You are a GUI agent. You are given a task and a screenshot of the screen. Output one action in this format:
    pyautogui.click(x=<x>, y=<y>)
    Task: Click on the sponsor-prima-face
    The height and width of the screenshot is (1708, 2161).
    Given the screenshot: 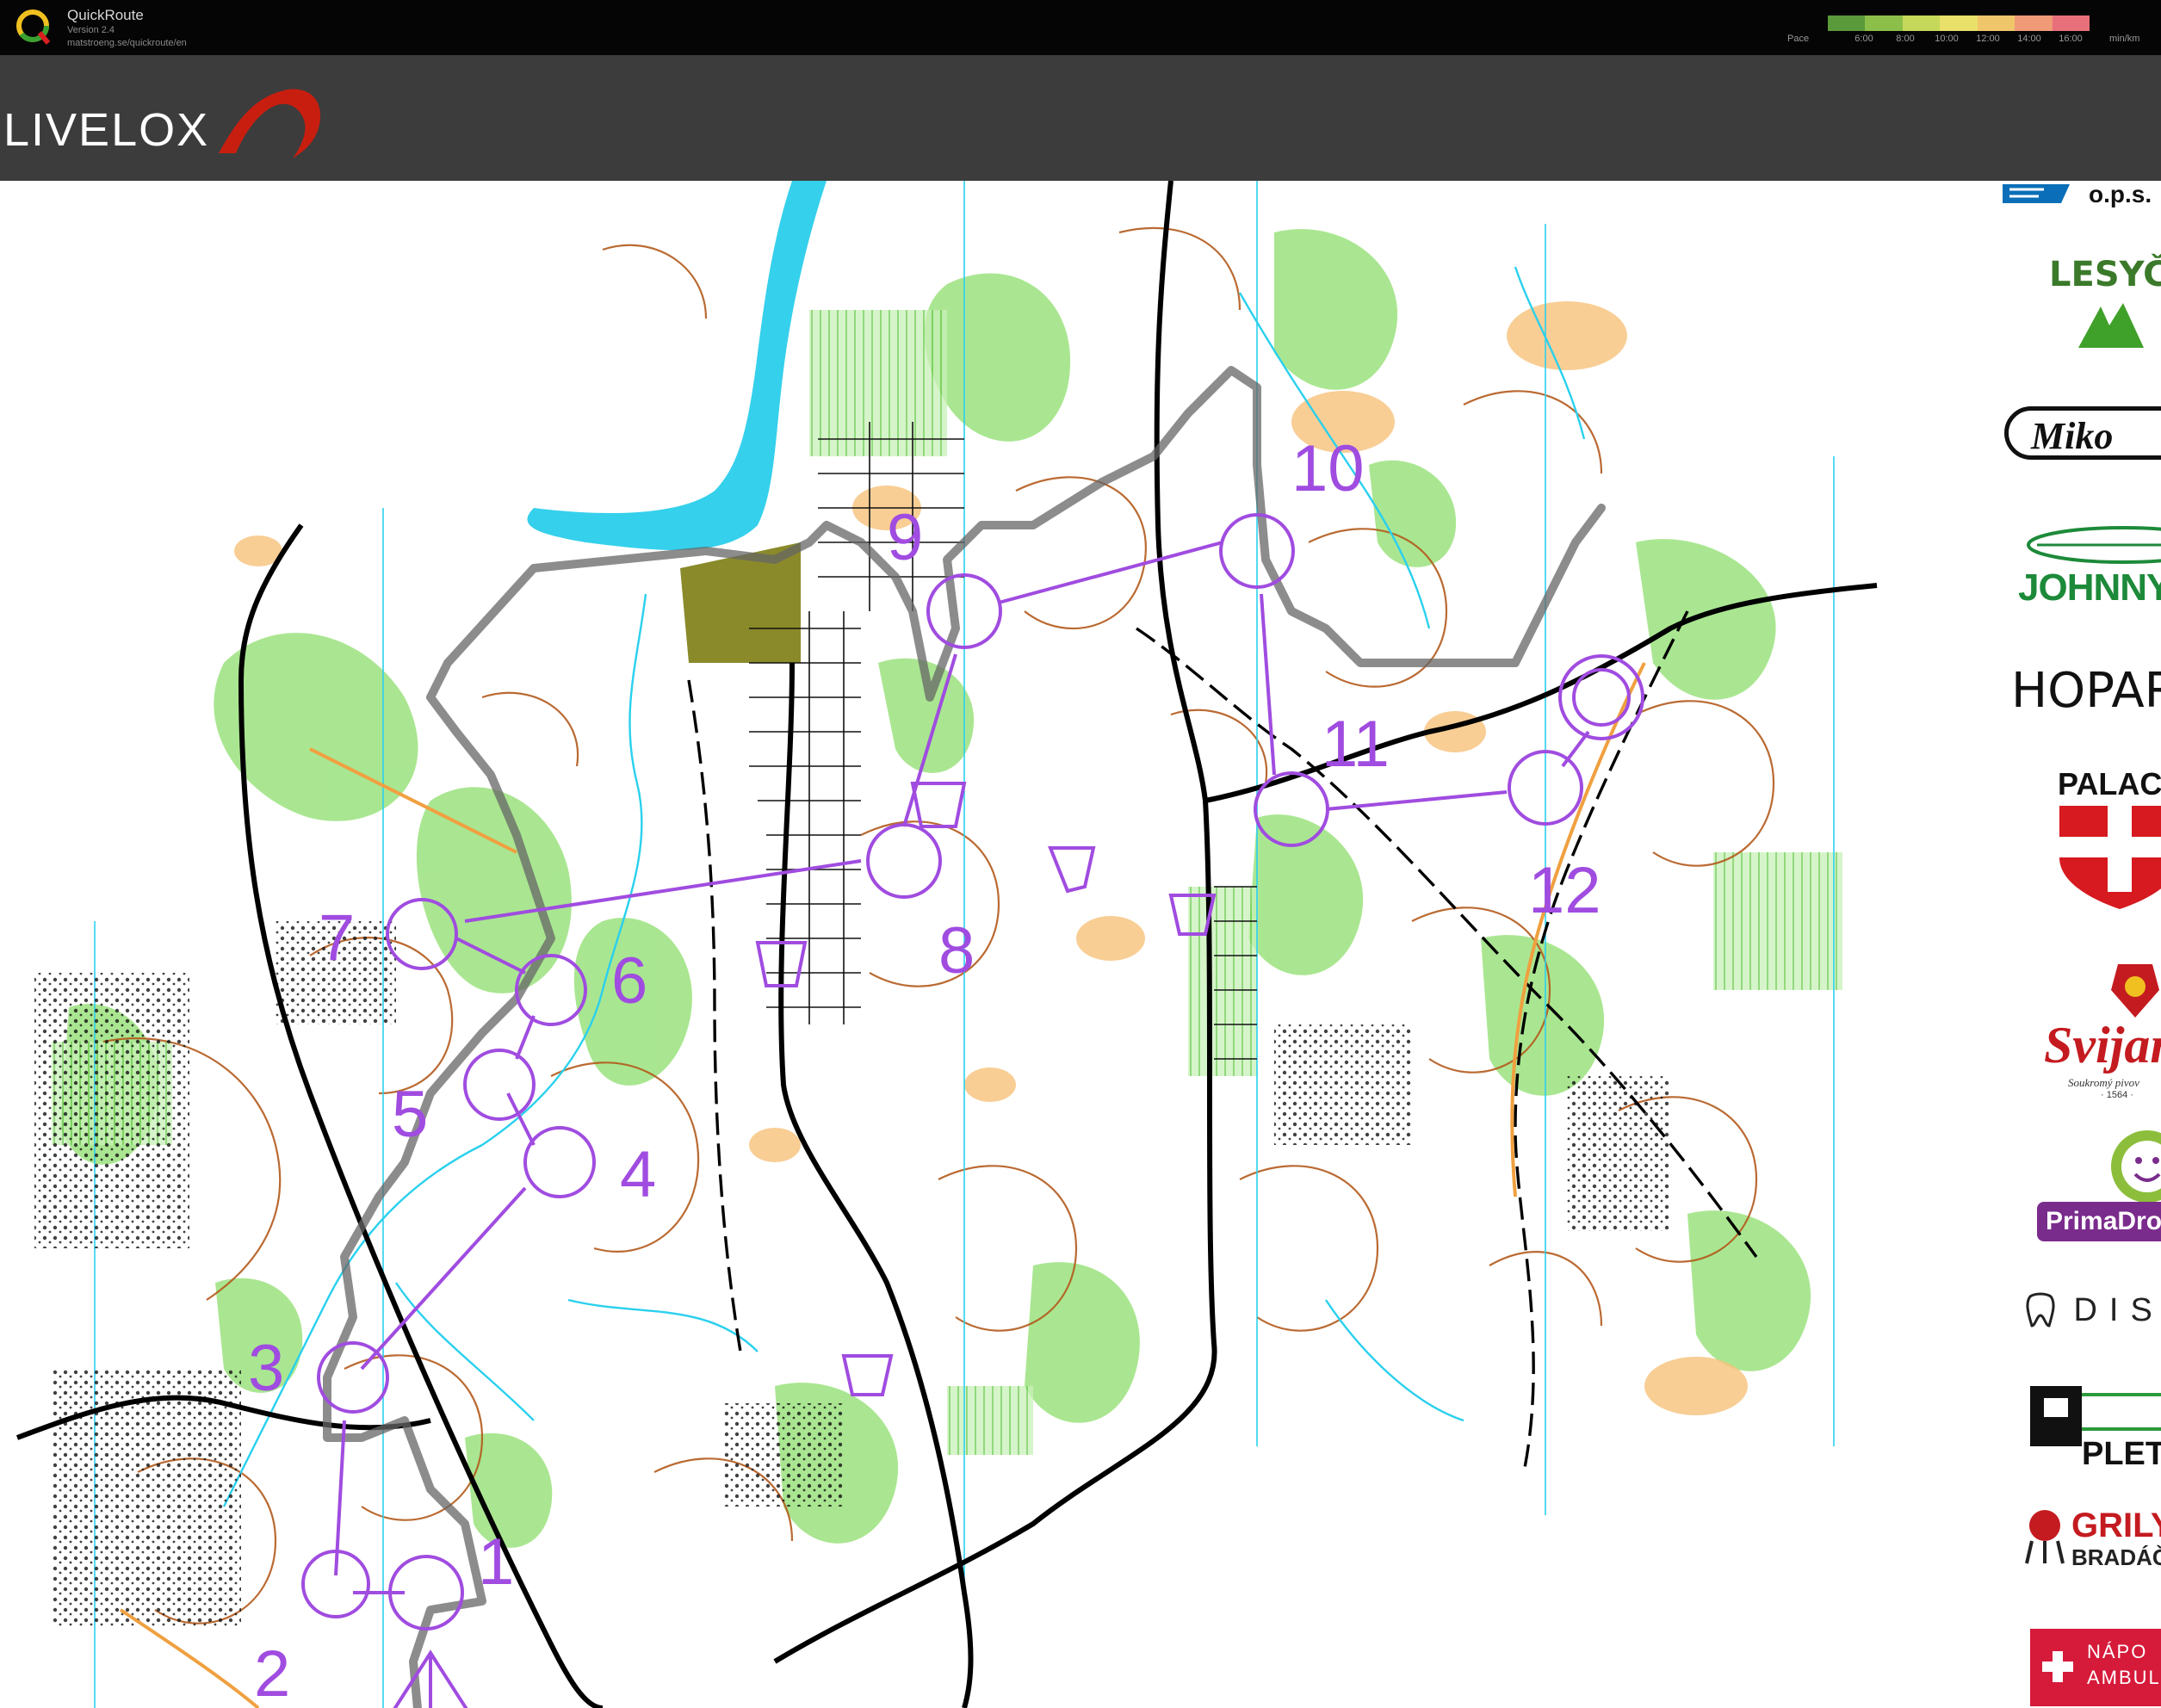 What is the action you would take?
    pyautogui.click(x=2132, y=1169)
    